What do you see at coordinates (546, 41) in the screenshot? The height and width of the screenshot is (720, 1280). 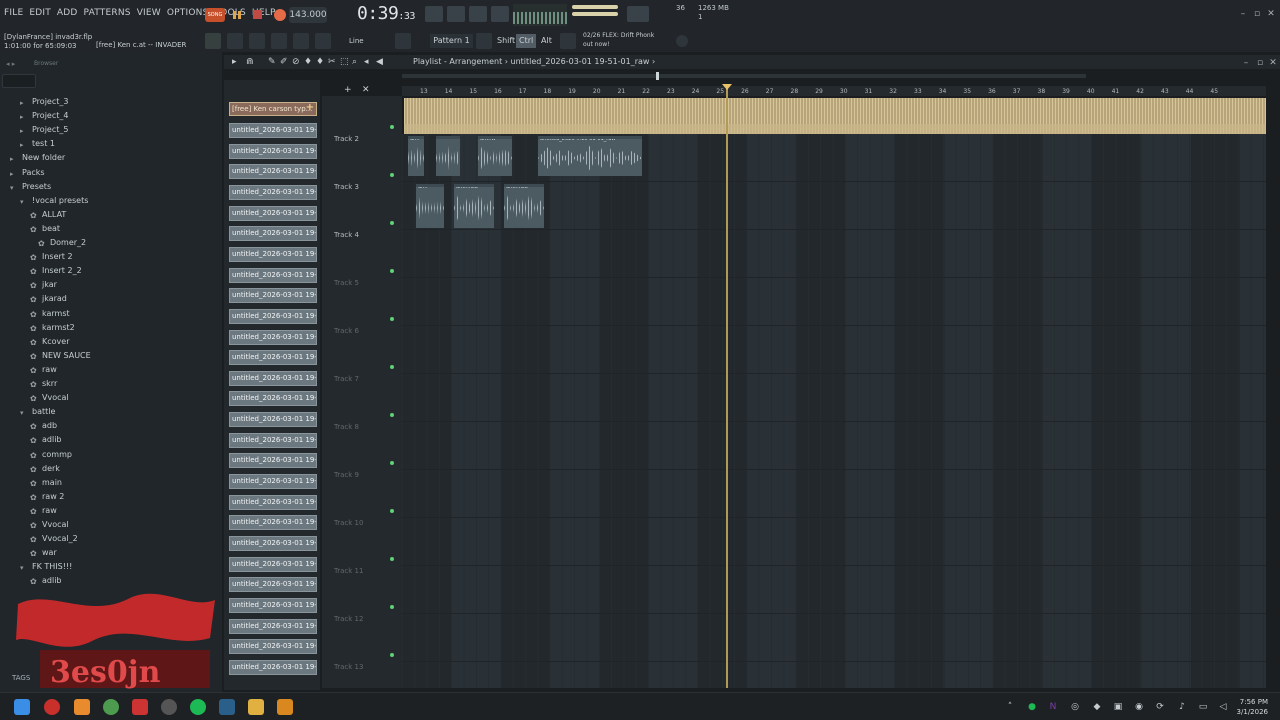 I see `alt-key: Alt` at bounding box center [546, 41].